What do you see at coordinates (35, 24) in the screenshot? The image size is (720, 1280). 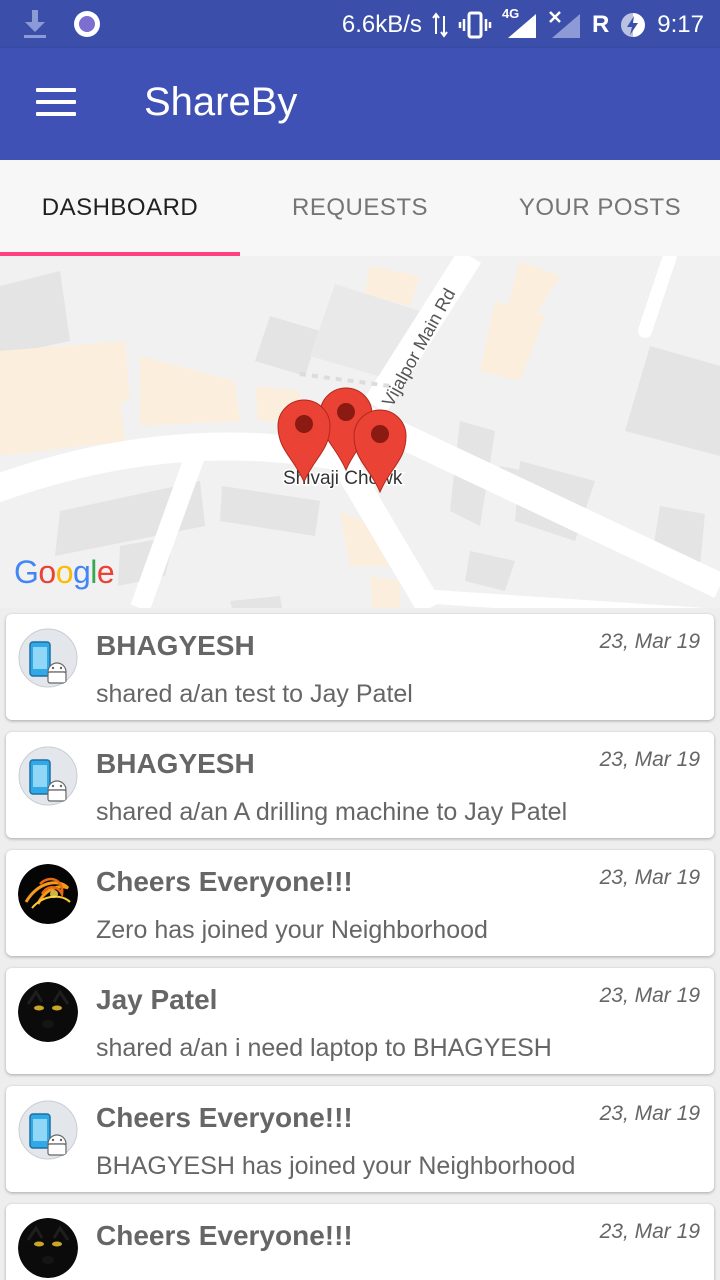 I see `download-icon` at bounding box center [35, 24].